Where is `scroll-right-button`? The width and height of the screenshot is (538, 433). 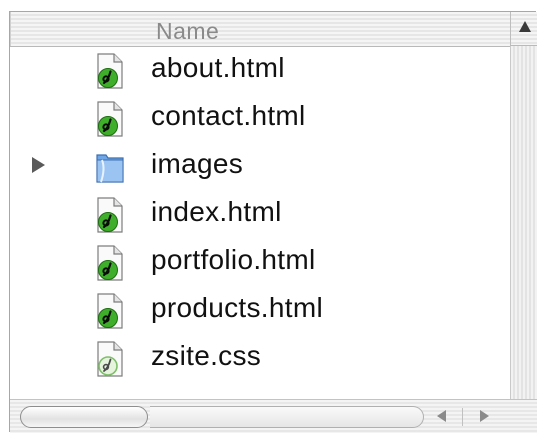 scroll-right-button is located at coordinates (484, 416).